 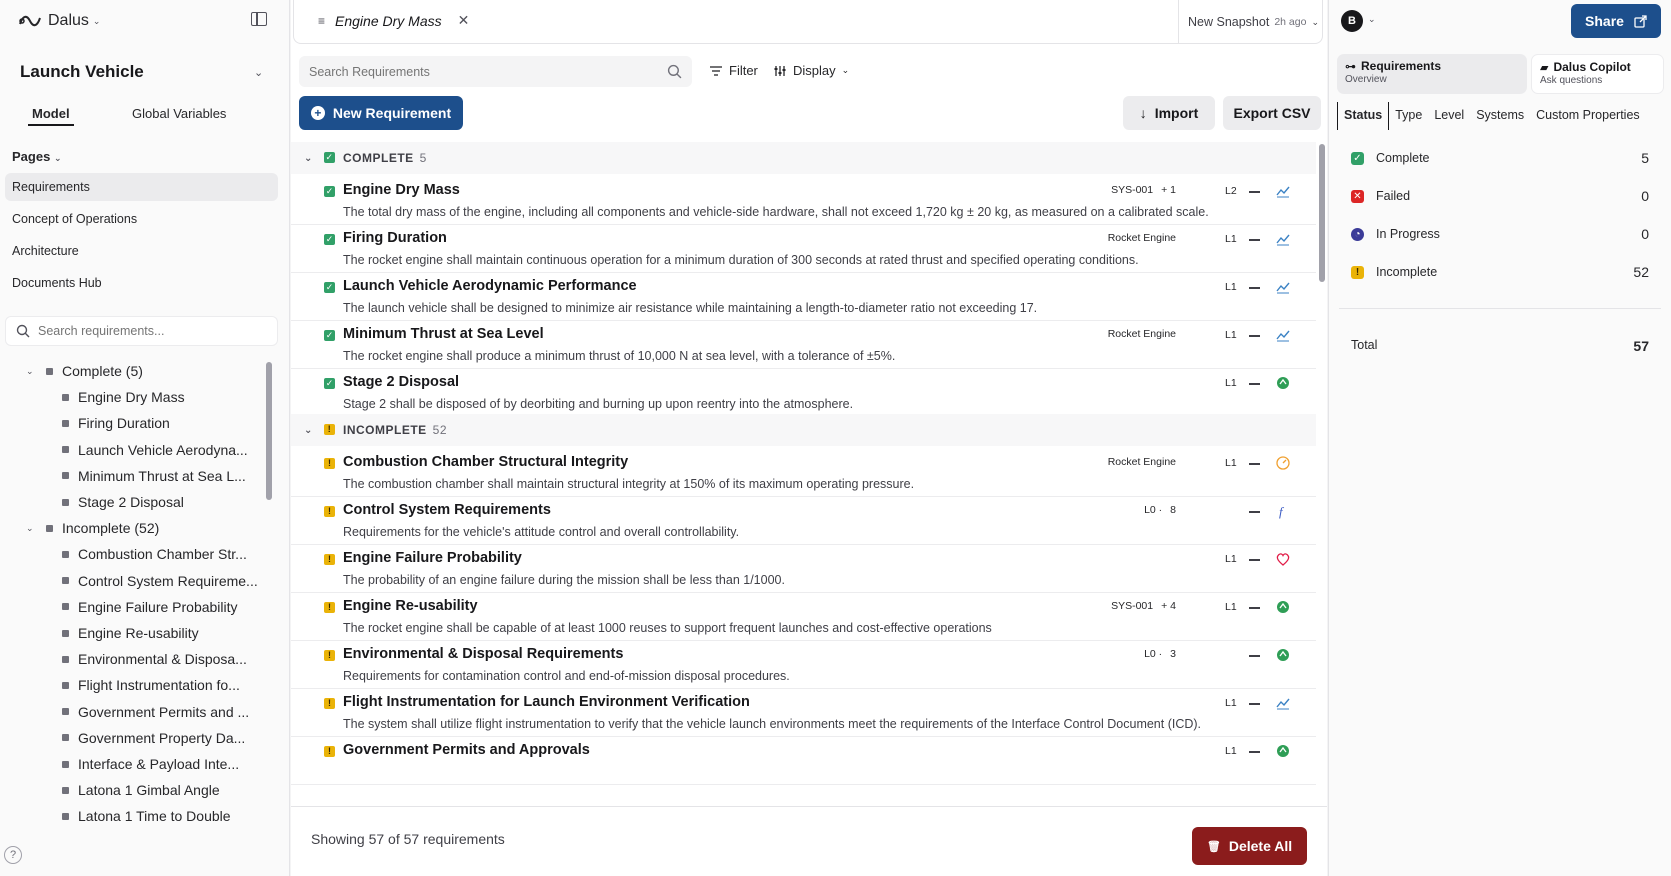 What do you see at coordinates (141, 219) in the screenshot?
I see `nav-concept-of-operations: Concept of Operations` at bounding box center [141, 219].